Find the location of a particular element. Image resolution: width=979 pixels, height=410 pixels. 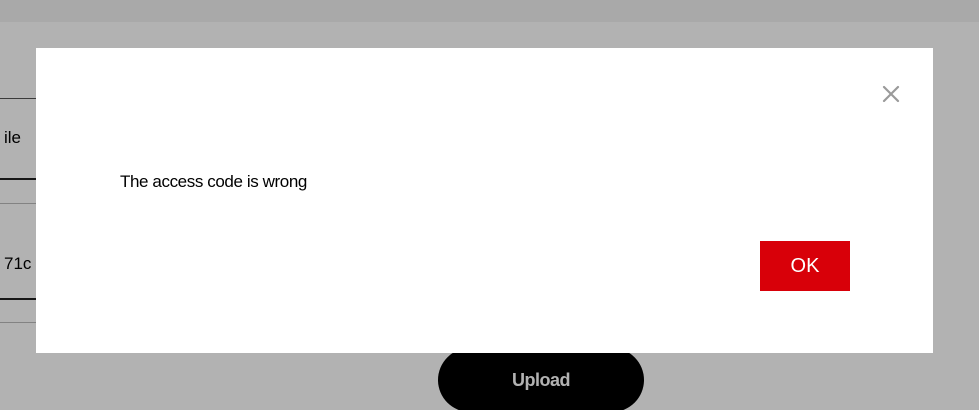

close-button is located at coordinates (891, 94).